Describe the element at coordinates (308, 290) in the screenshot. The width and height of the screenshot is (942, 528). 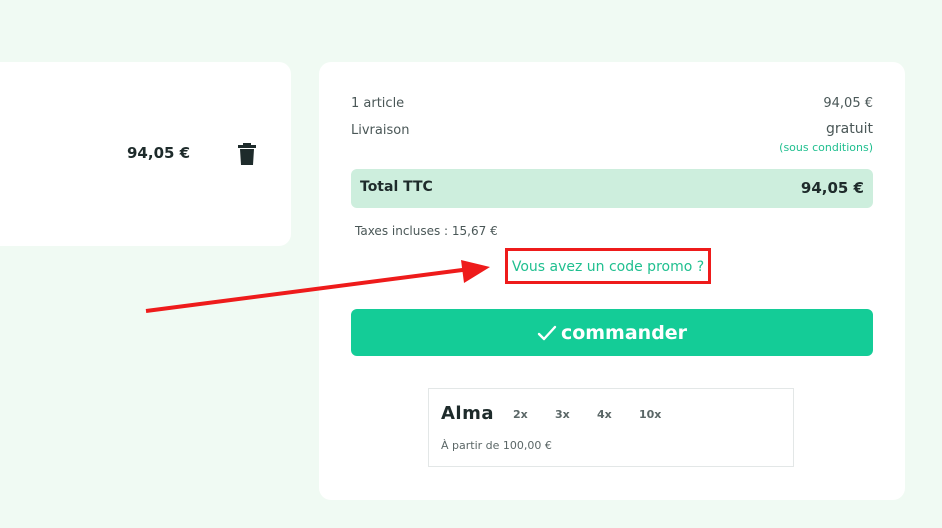
I see `annotation-arrow-line` at that location.